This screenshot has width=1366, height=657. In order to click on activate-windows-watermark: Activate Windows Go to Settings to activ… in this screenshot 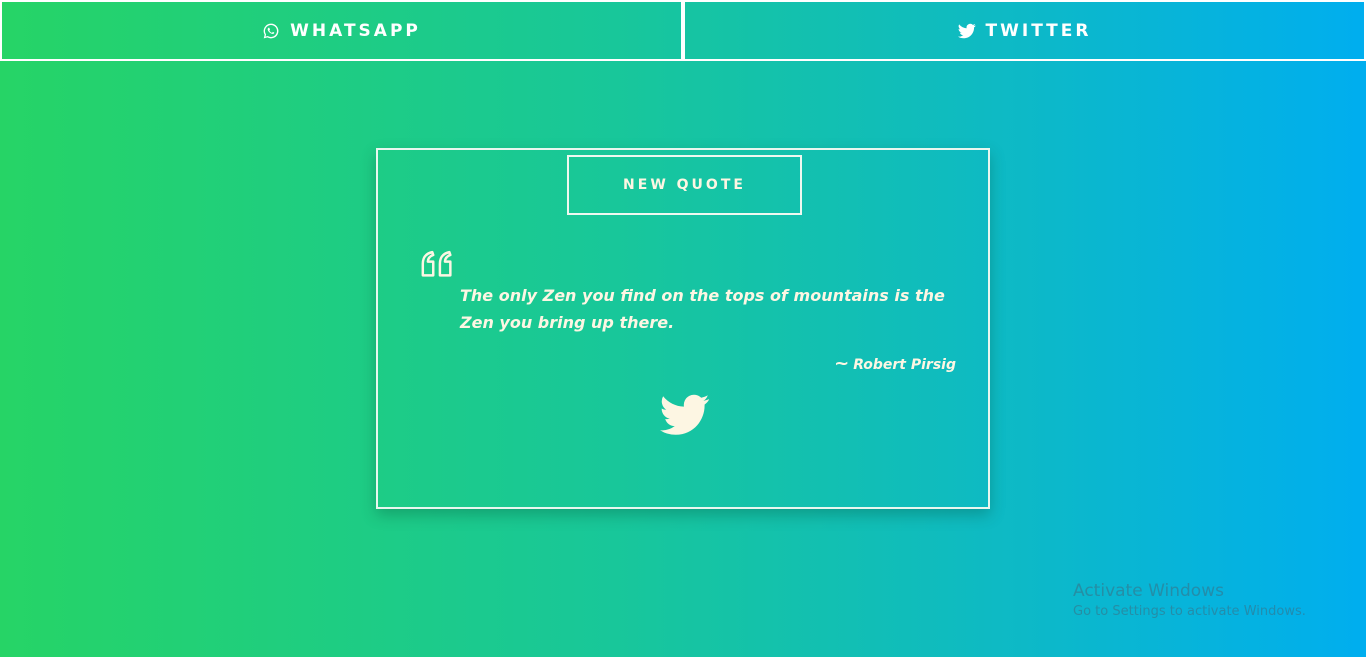, I will do `click(1189, 601)`.